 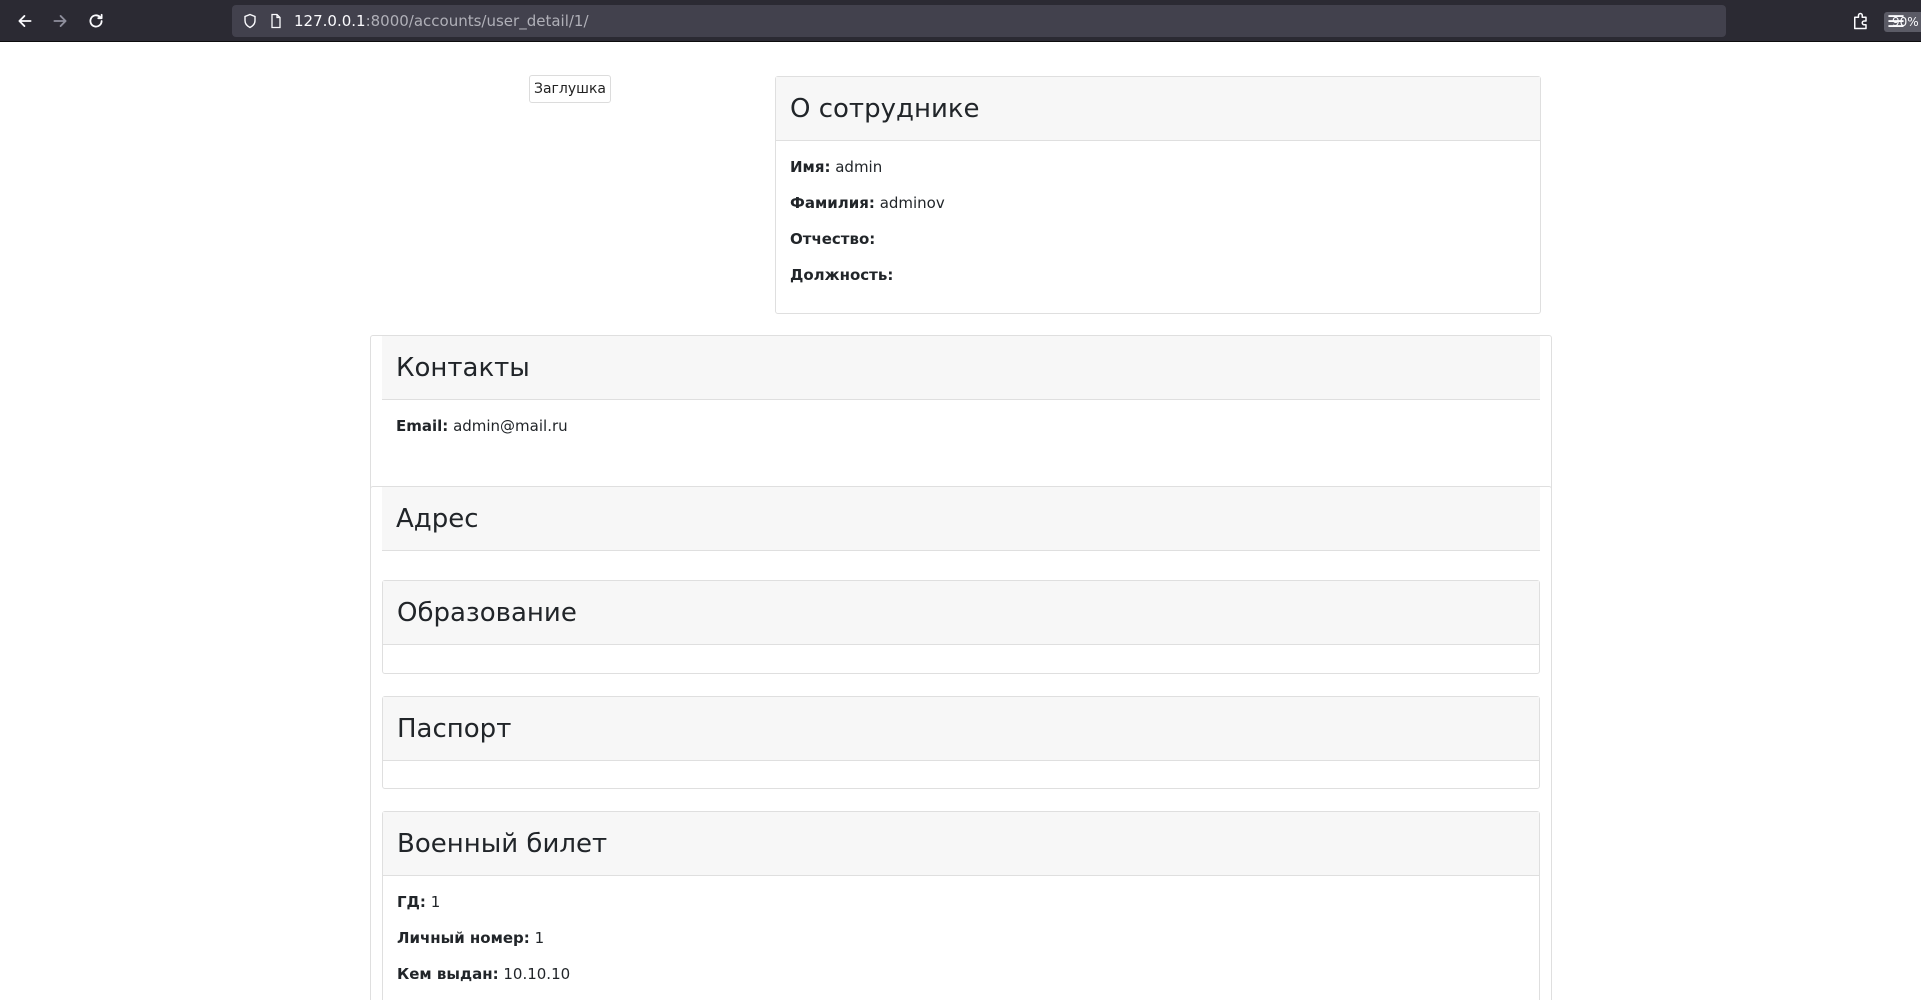 I want to click on field-value: admin, so click(x=859, y=167).